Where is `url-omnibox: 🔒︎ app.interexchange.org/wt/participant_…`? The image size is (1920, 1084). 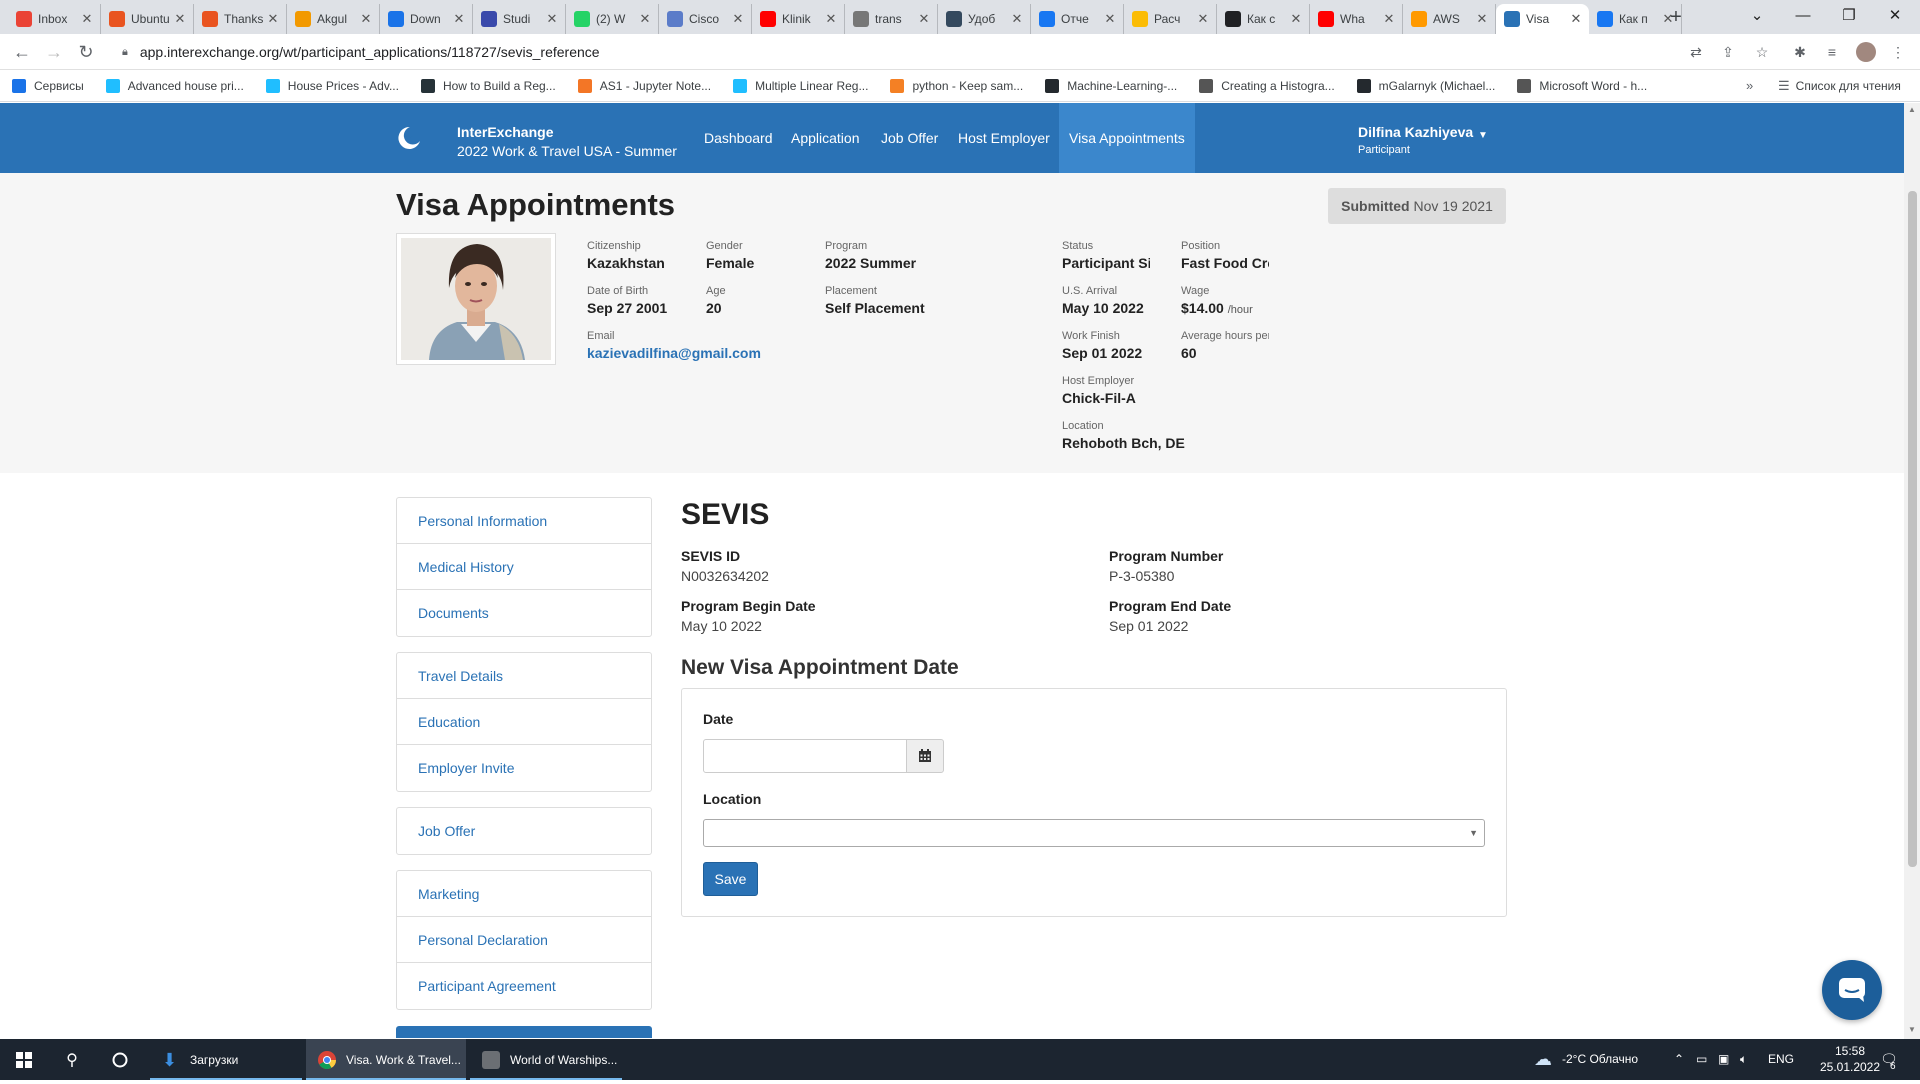 url-omnibox: 🔒︎ app.interexchange.org/wt/participant_… is located at coordinates (900, 52).